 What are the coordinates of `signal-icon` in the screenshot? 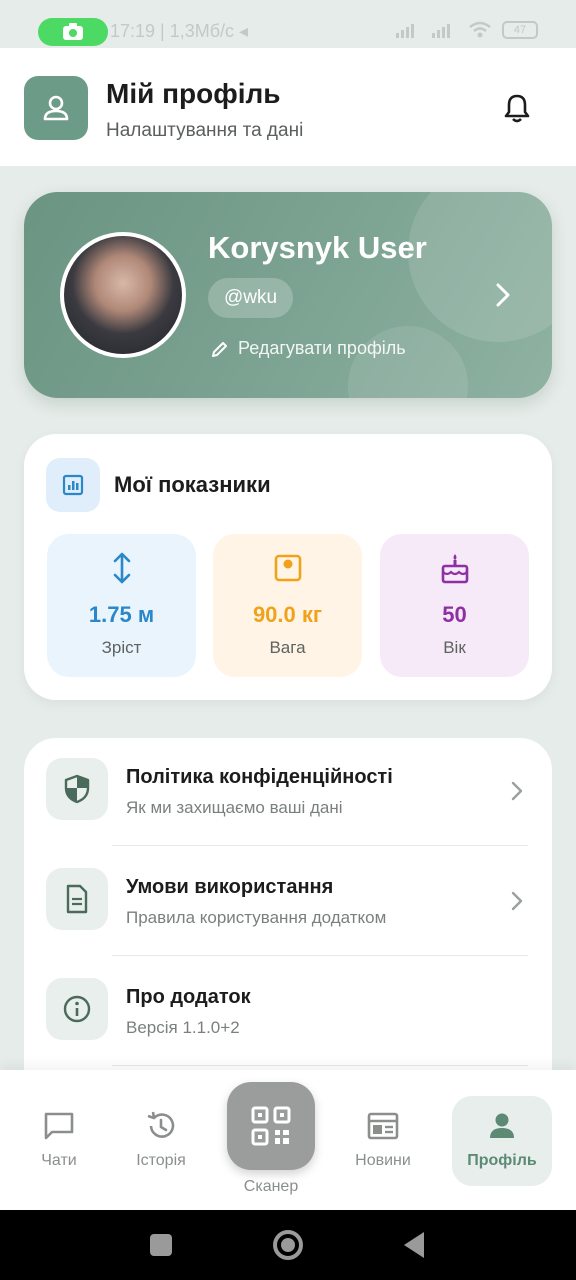 It's located at (405, 31).